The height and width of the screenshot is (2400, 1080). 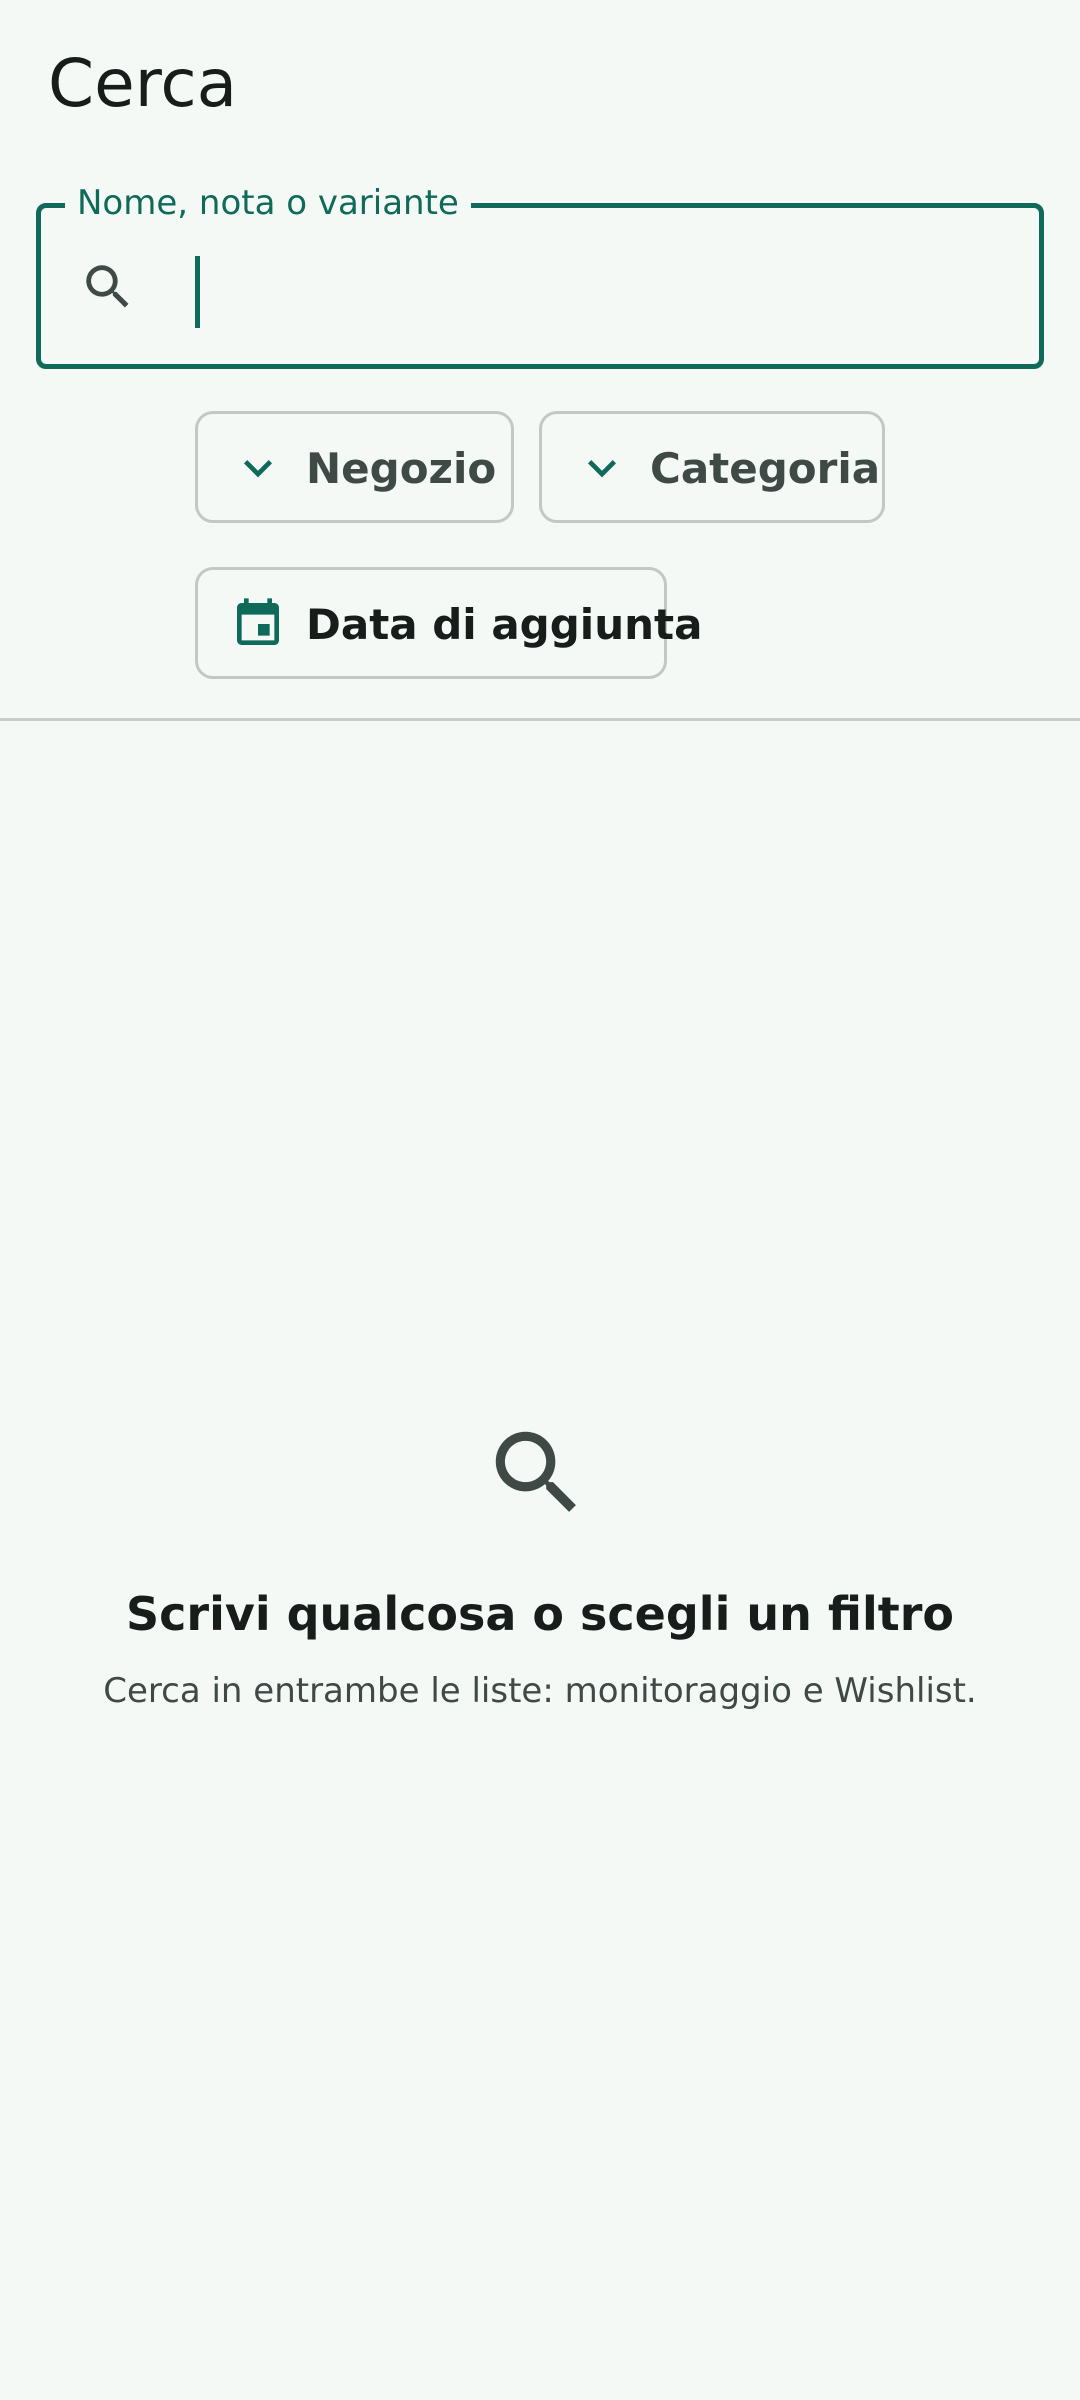 What do you see at coordinates (540, 719) in the screenshot?
I see `divider` at bounding box center [540, 719].